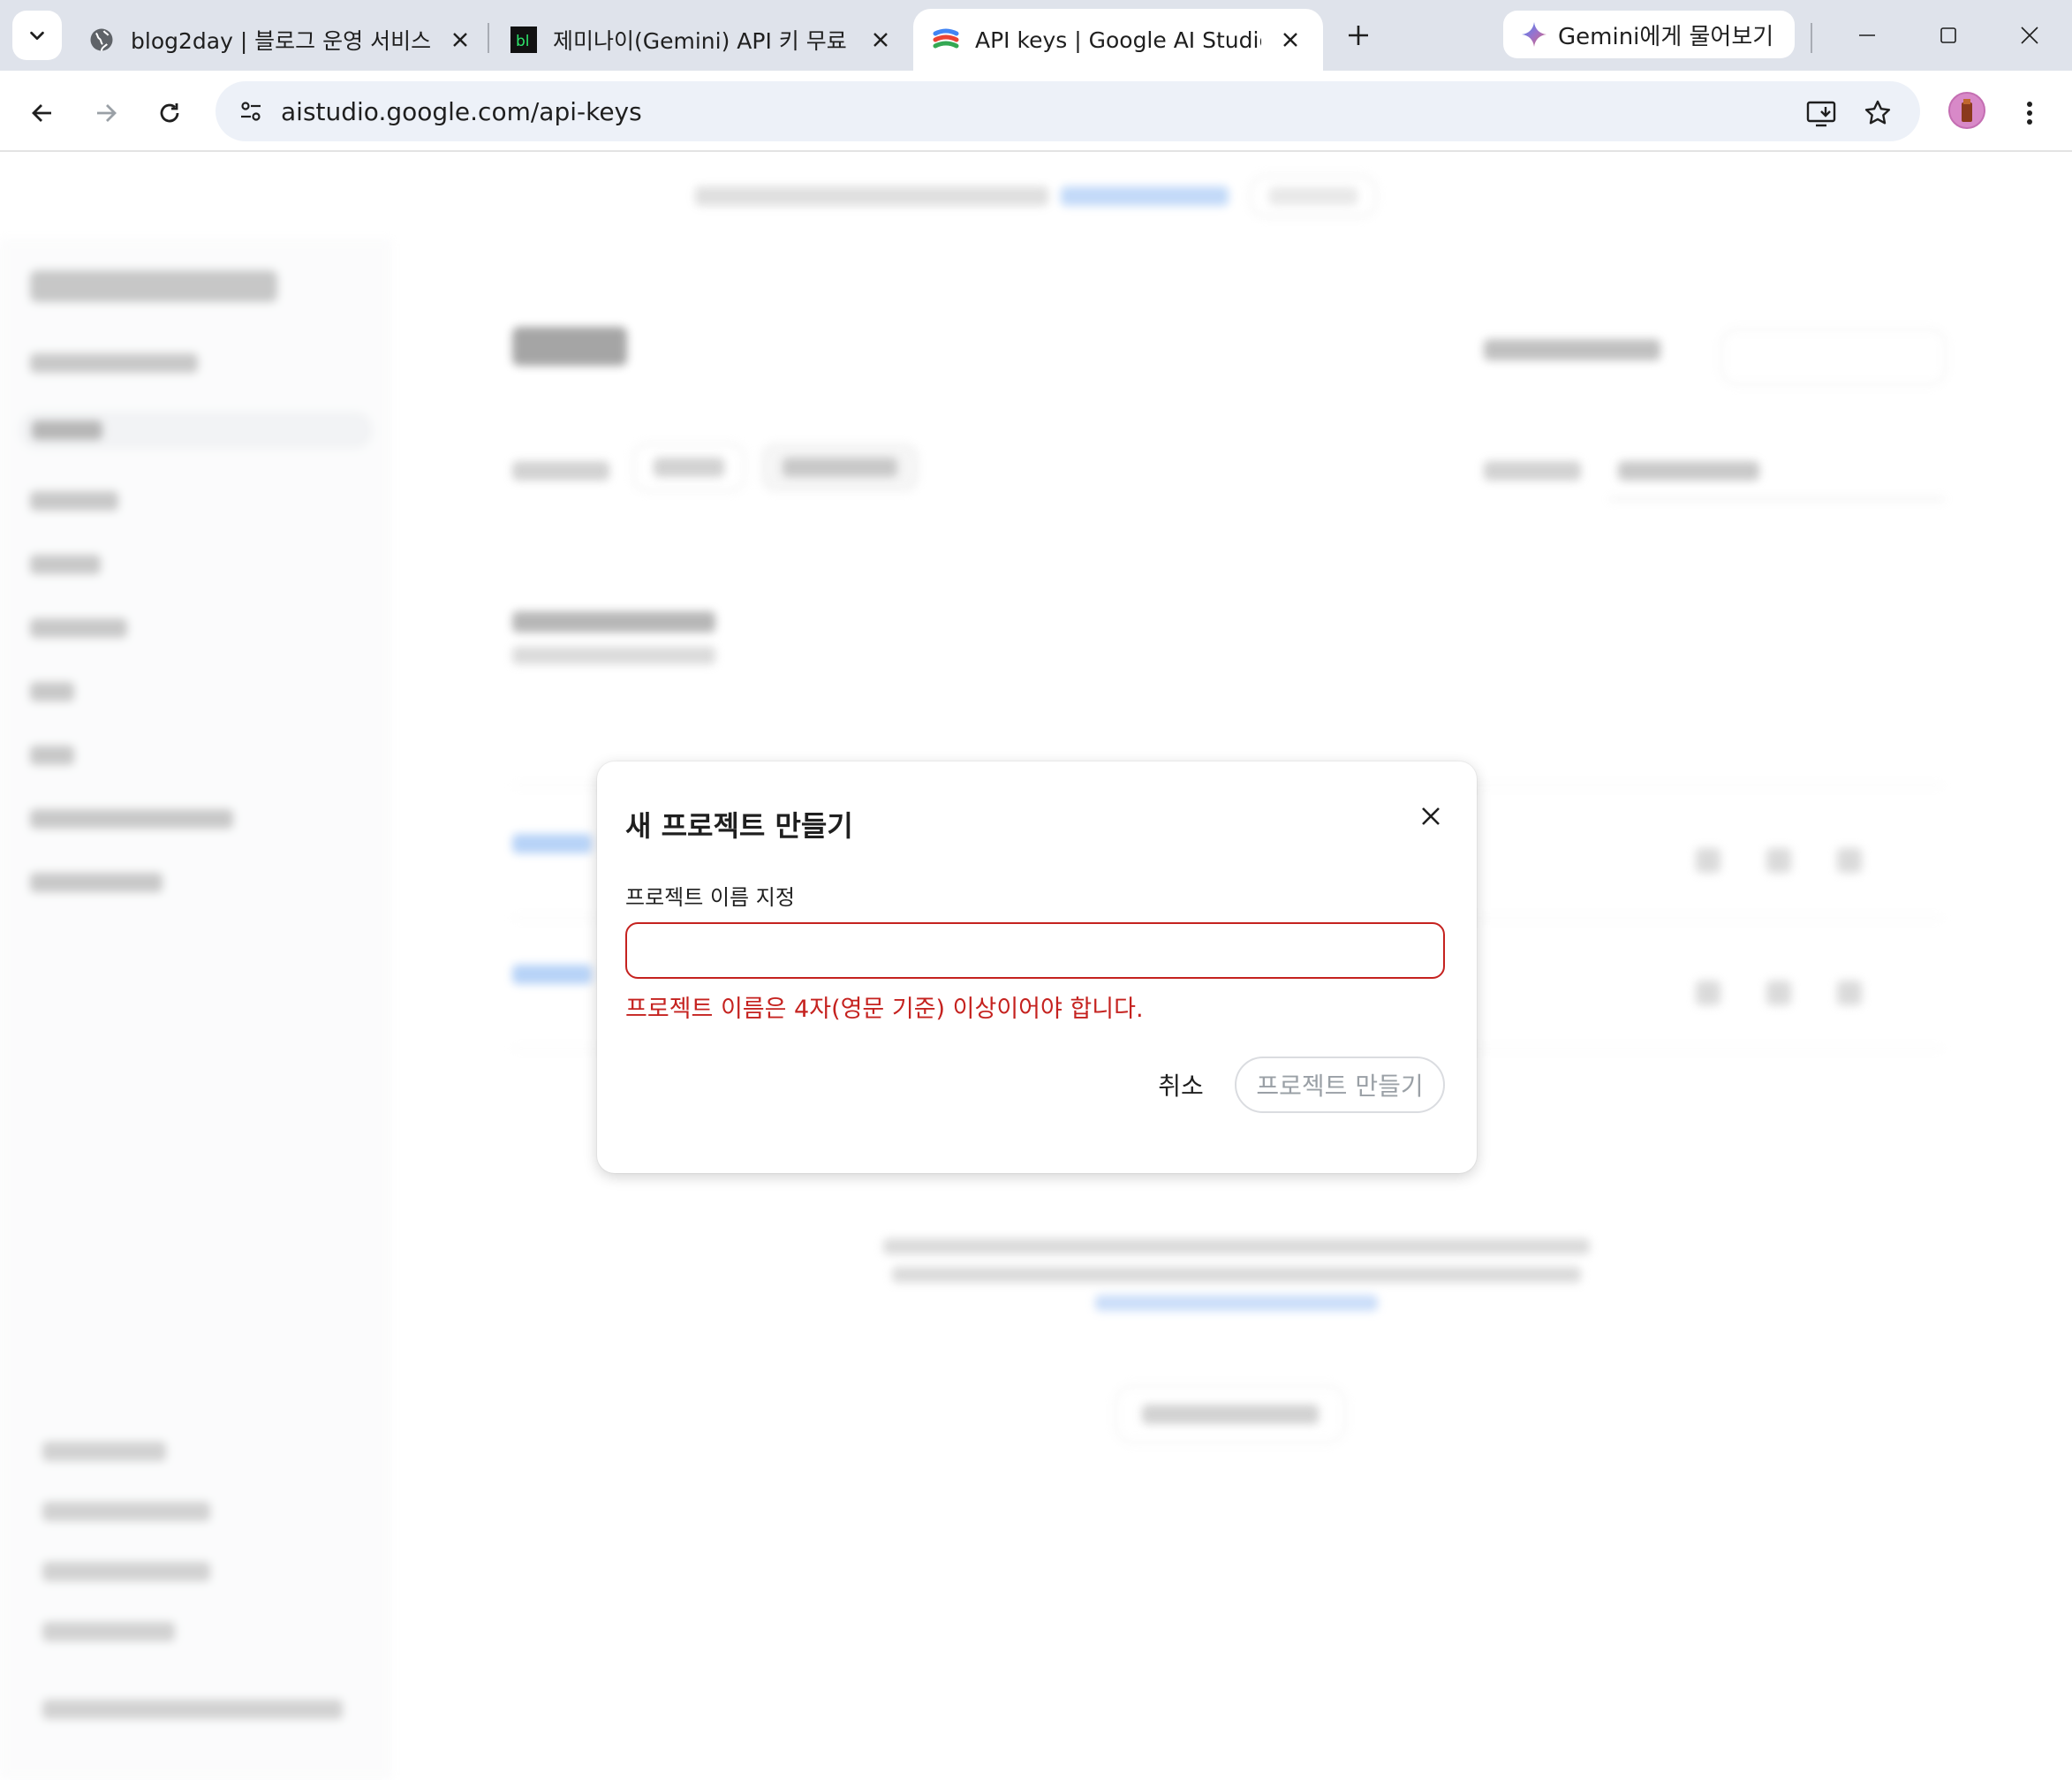 The width and height of the screenshot is (2072, 1780). I want to click on maximize-button, so click(1948, 35).